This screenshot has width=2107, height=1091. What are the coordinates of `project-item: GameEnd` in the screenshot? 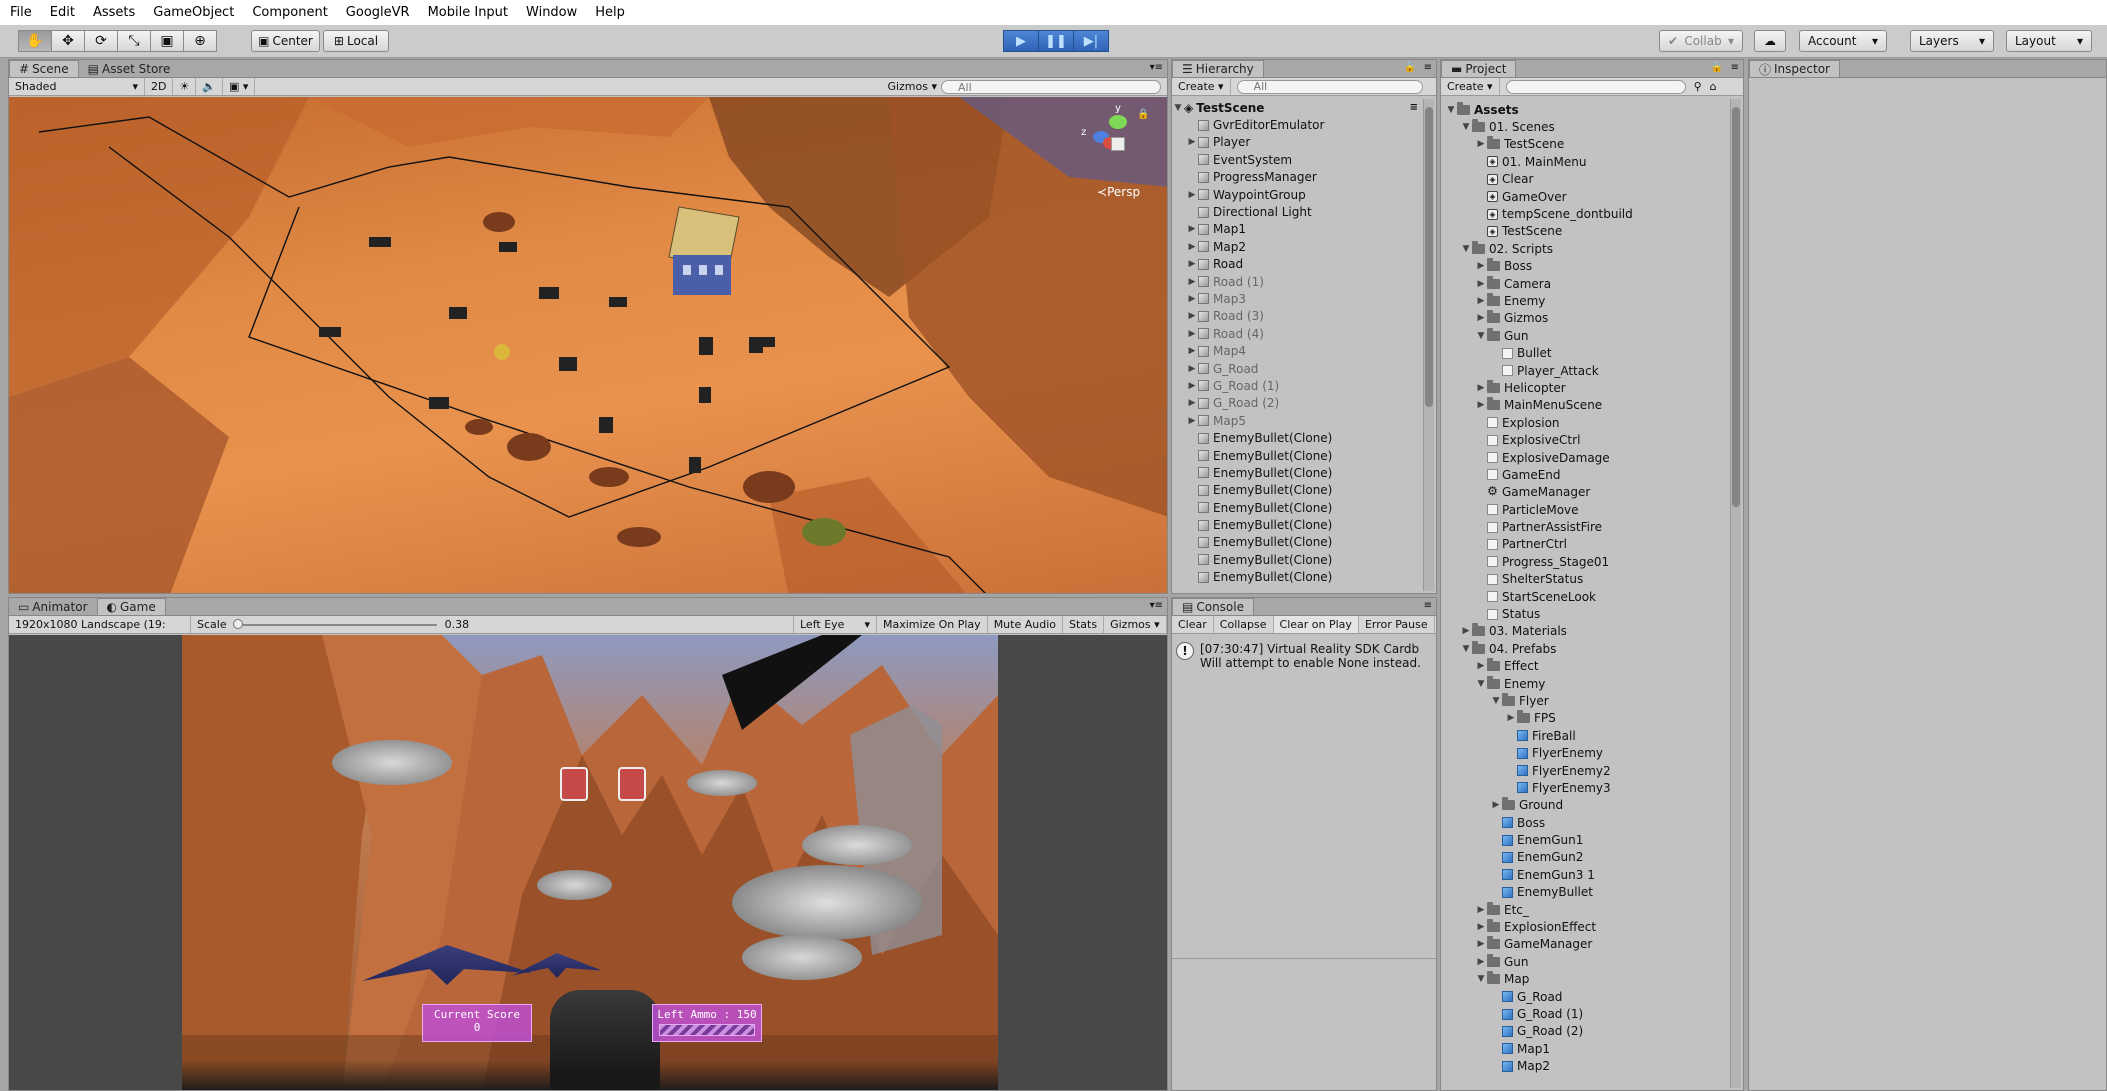 It's located at (1585, 474).